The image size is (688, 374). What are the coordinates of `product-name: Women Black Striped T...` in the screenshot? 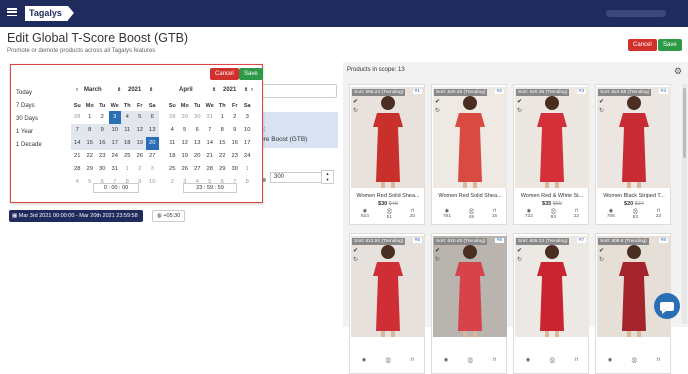 It's located at (634, 196).